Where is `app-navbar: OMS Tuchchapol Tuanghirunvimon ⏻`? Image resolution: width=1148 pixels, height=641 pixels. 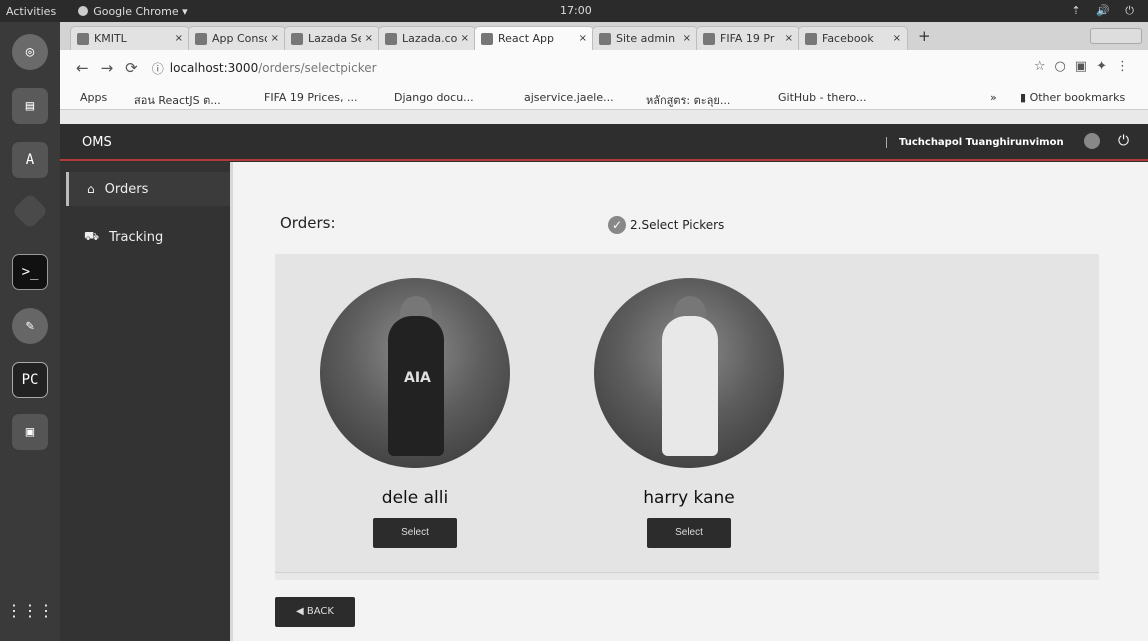 app-navbar: OMS Tuchchapol Tuanghirunvimon ⏻ is located at coordinates (604, 143).